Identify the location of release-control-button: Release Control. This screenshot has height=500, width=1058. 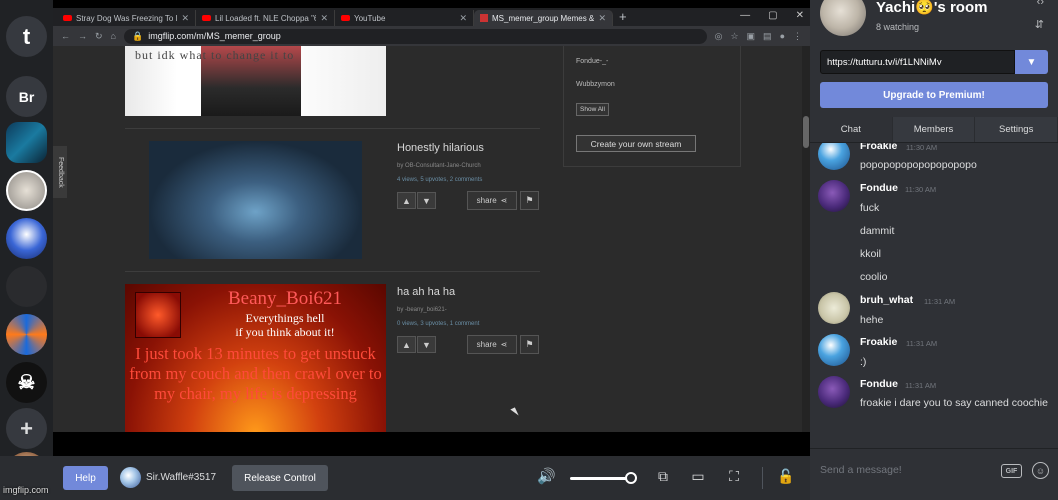
(280, 478).